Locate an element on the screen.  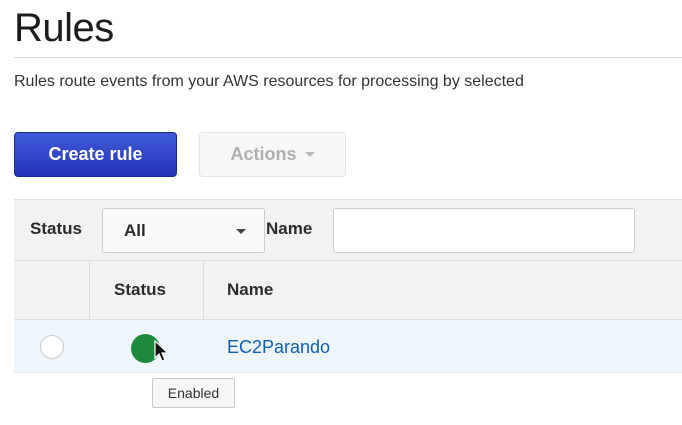
title-divider is located at coordinates (348, 57).